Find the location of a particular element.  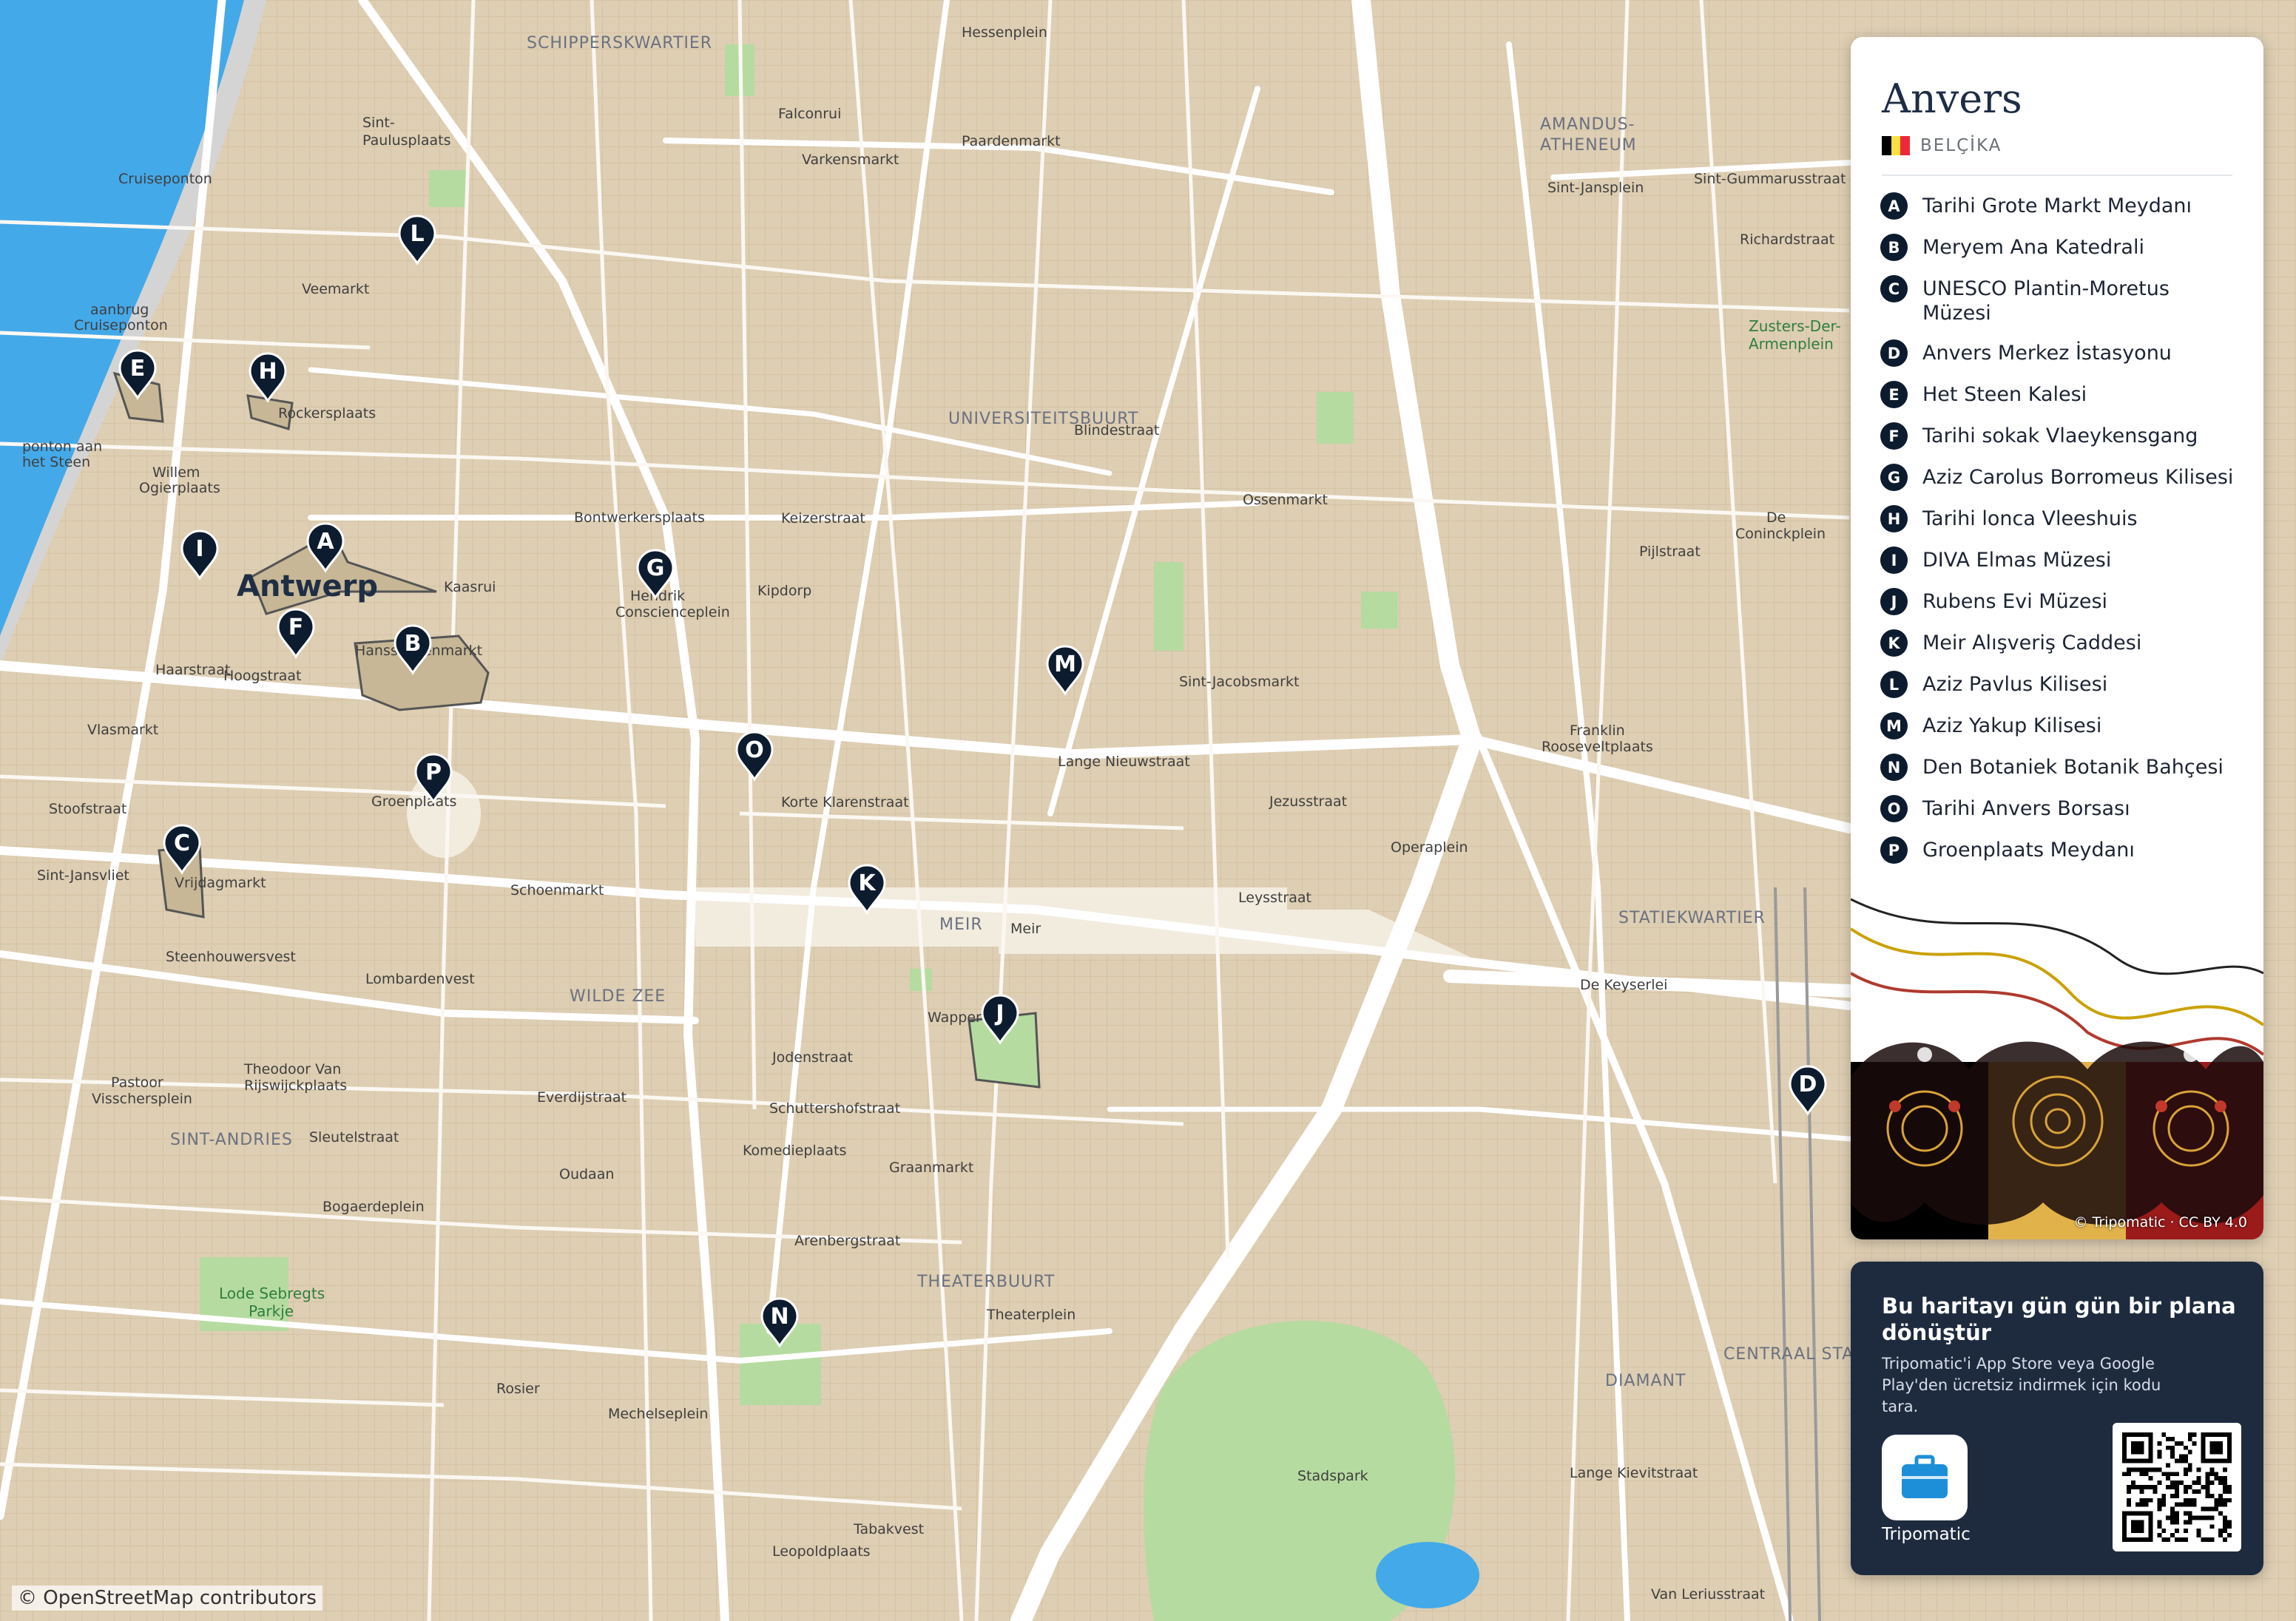

poi-item-g: G Aziz Carolus Borromeus Kilisesi is located at coordinates (2061, 477).